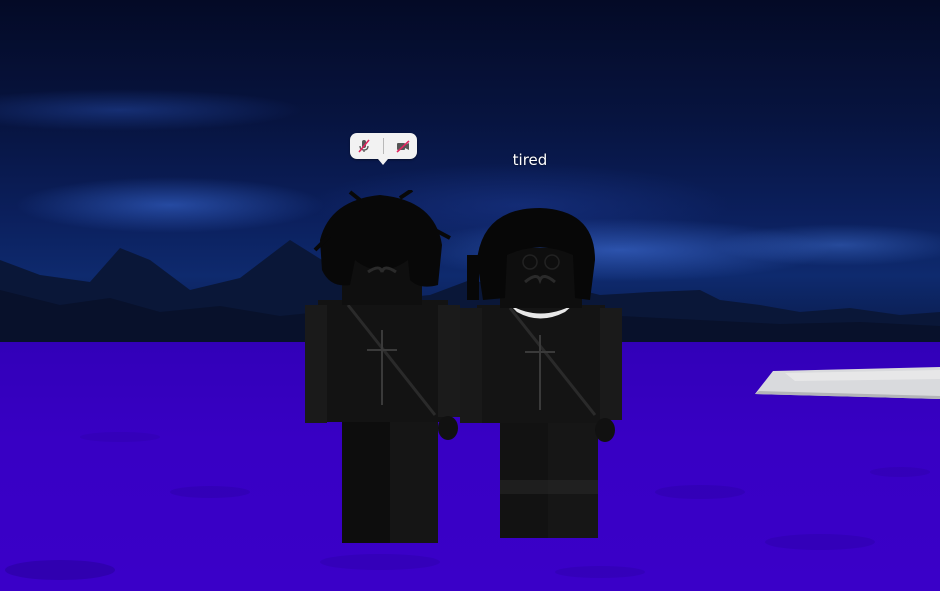 This screenshot has height=591, width=940. Describe the element at coordinates (847, 383) in the screenshot. I see `white-platform` at that location.